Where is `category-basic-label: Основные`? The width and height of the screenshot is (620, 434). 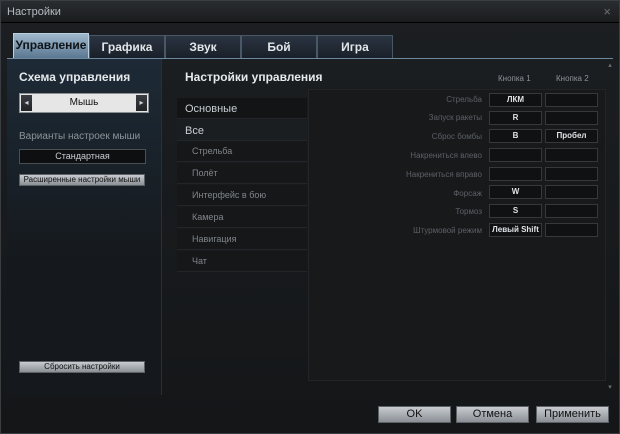
category-basic-label: Основные is located at coordinates (211, 109).